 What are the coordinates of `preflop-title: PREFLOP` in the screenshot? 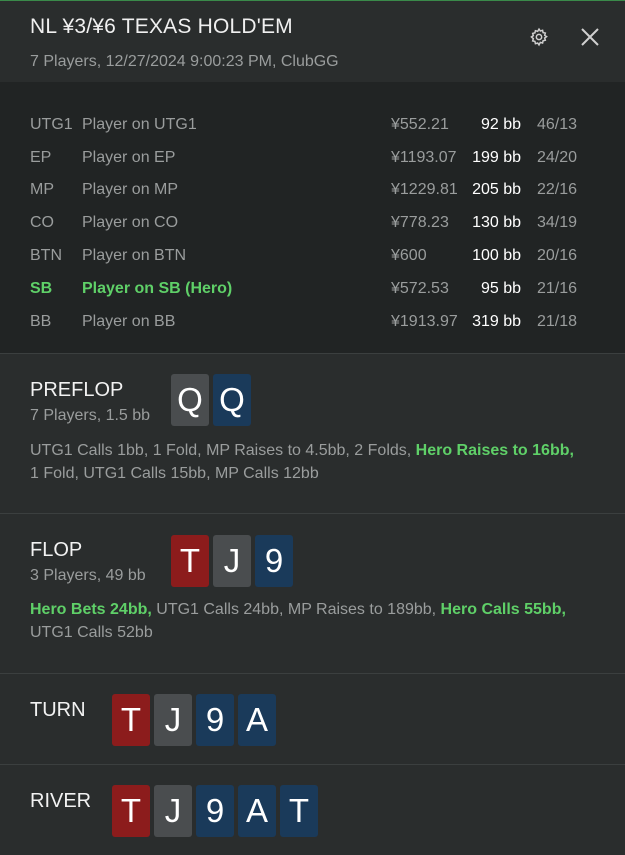 It's located at (77, 390).